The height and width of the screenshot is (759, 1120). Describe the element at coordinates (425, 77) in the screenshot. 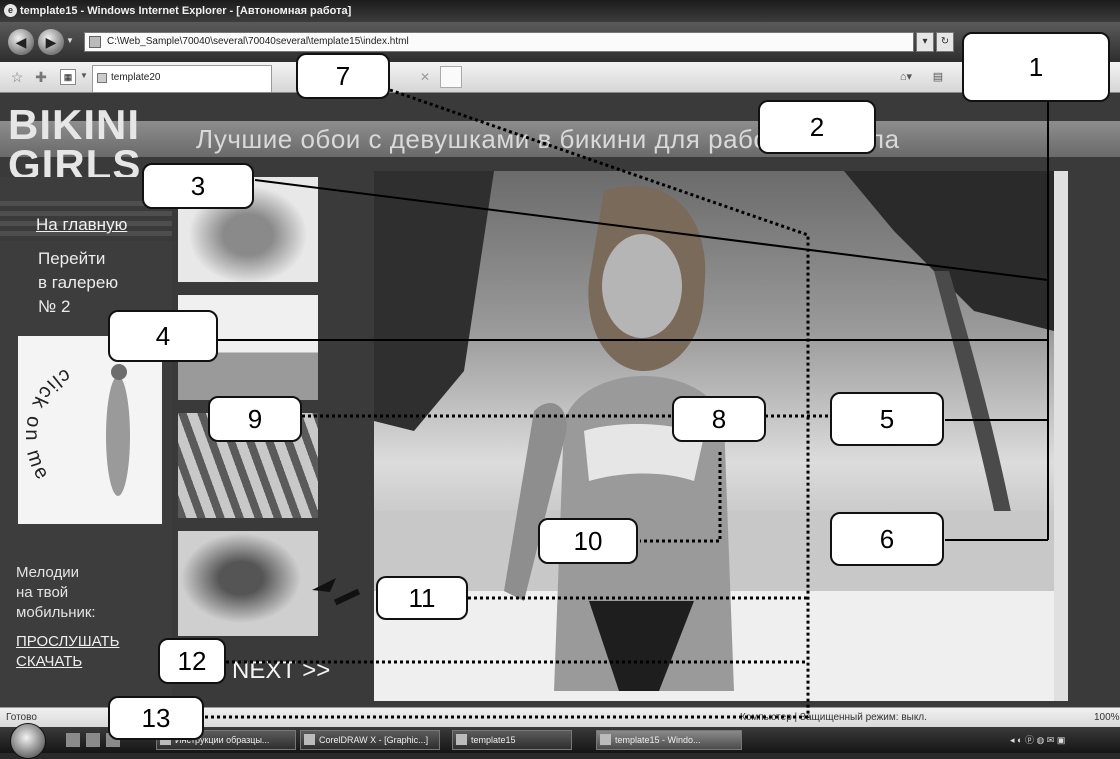

I see `close-tab-icon: ✕` at that location.